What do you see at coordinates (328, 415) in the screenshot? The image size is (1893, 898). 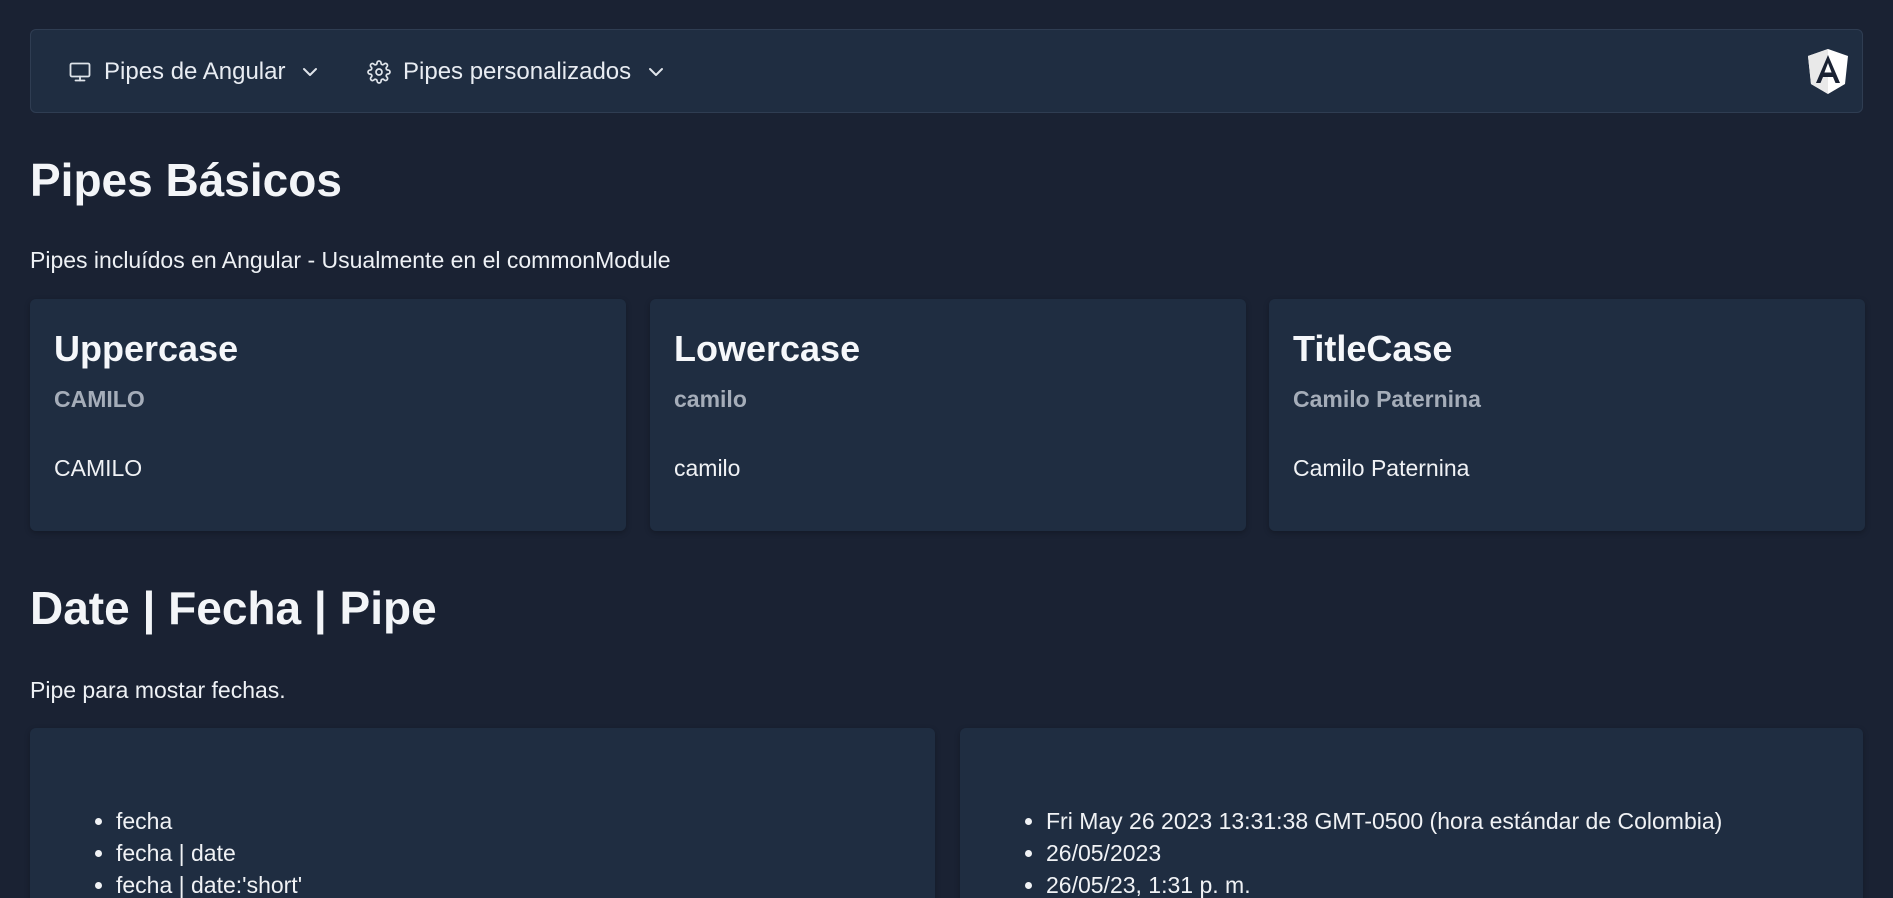 I see `card-uppercase: Uppercase CAMILO CAMILO` at bounding box center [328, 415].